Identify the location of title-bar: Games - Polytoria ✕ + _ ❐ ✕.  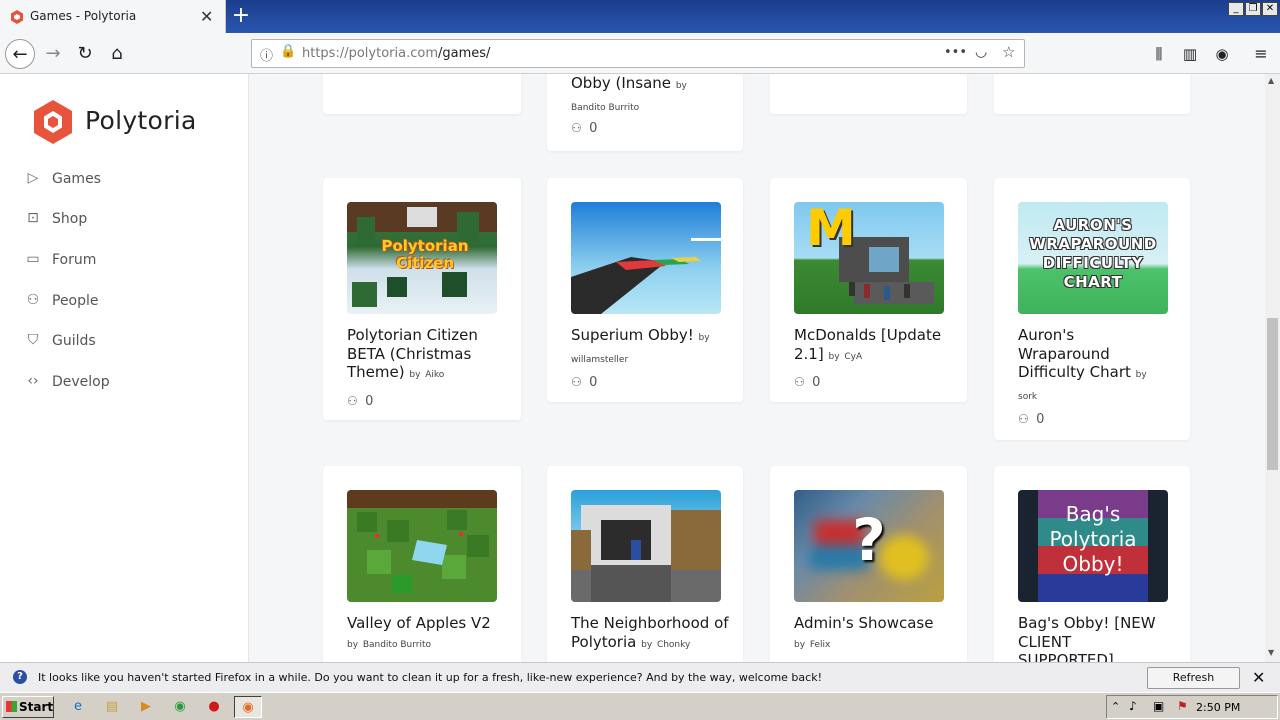
(640, 16).